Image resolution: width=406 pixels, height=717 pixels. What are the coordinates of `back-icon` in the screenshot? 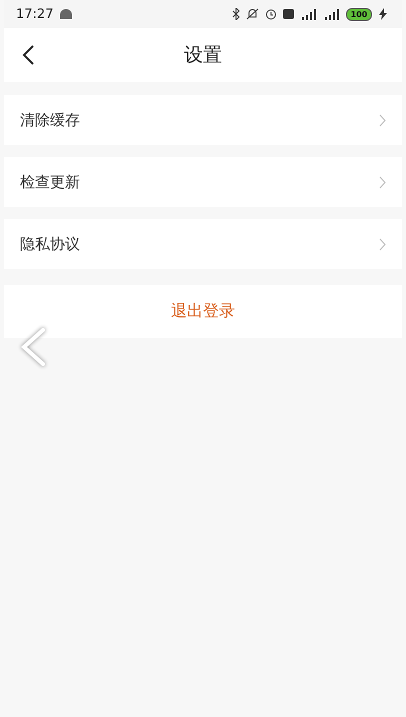 It's located at (28, 55).